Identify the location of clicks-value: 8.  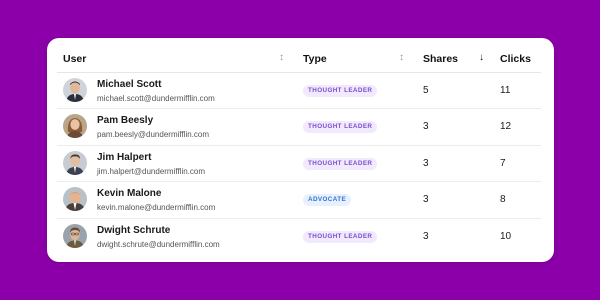
(503, 200).